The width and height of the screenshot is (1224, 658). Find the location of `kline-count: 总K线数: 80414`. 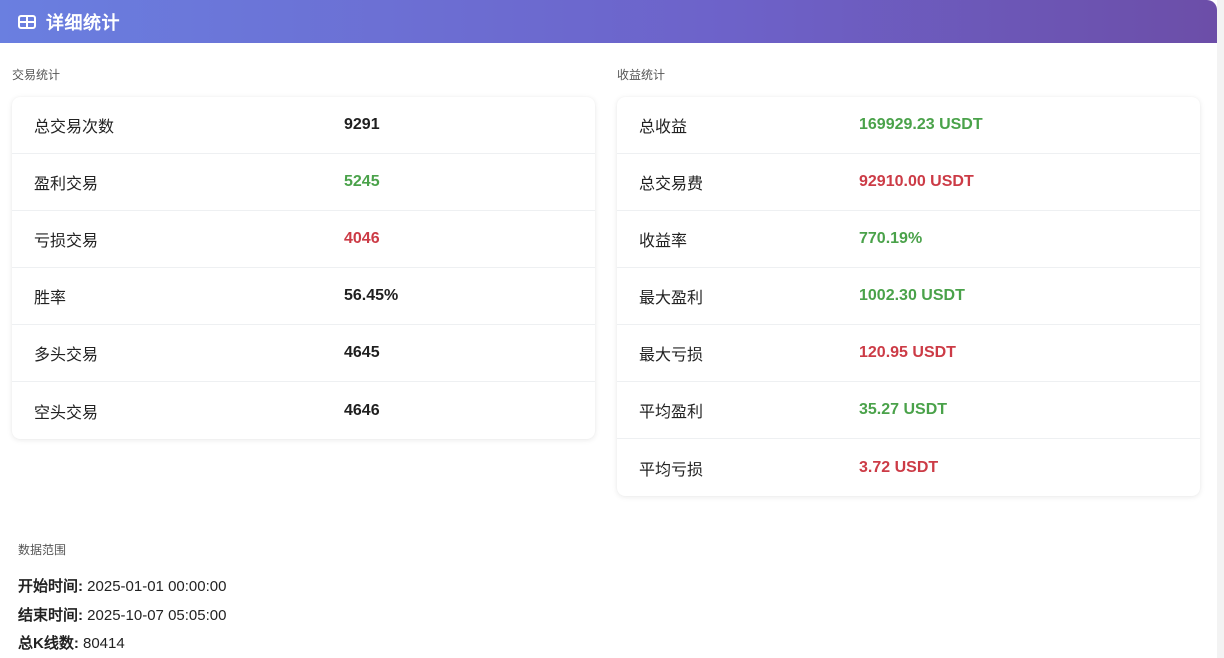

kline-count: 总K线数: 80414 is located at coordinates (71, 642).